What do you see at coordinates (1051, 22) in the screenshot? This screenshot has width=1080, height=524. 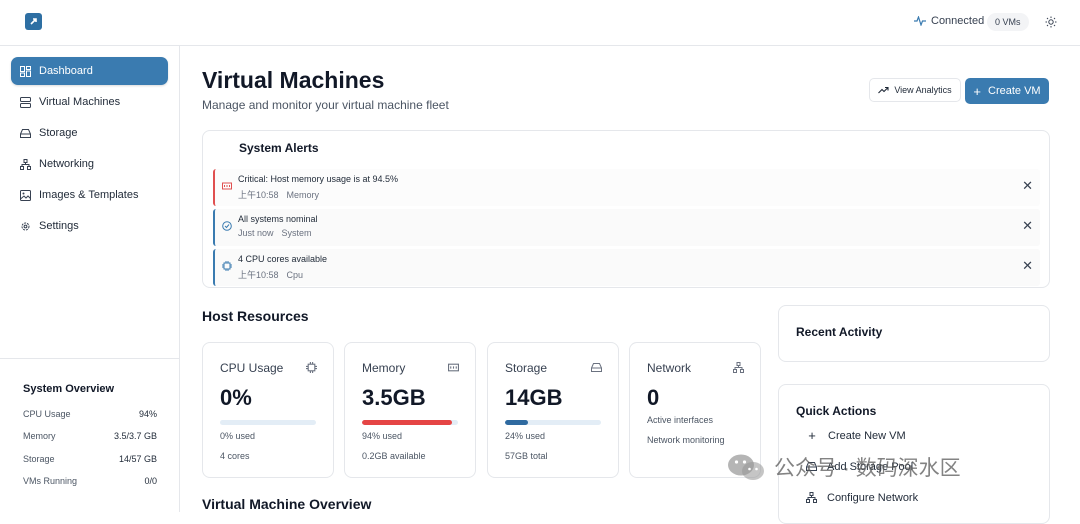 I see `theme-toggle-sun-icon` at bounding box center [1051, 22].